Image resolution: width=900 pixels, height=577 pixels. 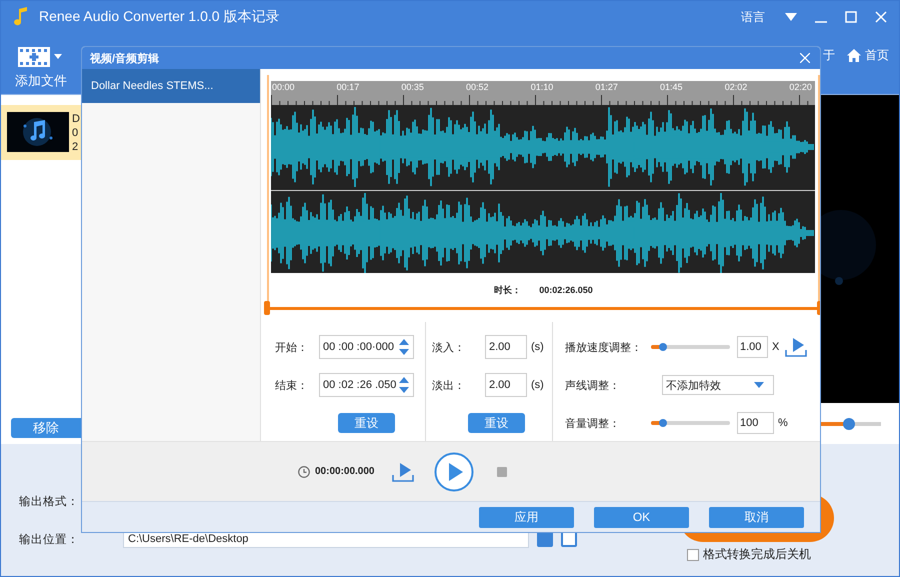 I want to click on time-mark: 01:27, so click(x=606, y=87).